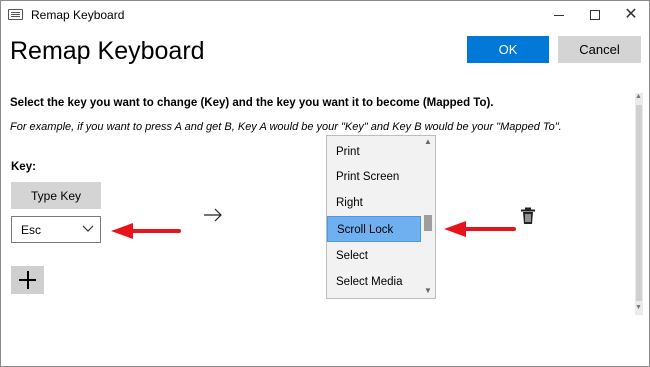 This screenshot has width=650, height=367. Describe the element at coordinates (27, 280) in the screenshot. I see `add-mapping-button` at that location.